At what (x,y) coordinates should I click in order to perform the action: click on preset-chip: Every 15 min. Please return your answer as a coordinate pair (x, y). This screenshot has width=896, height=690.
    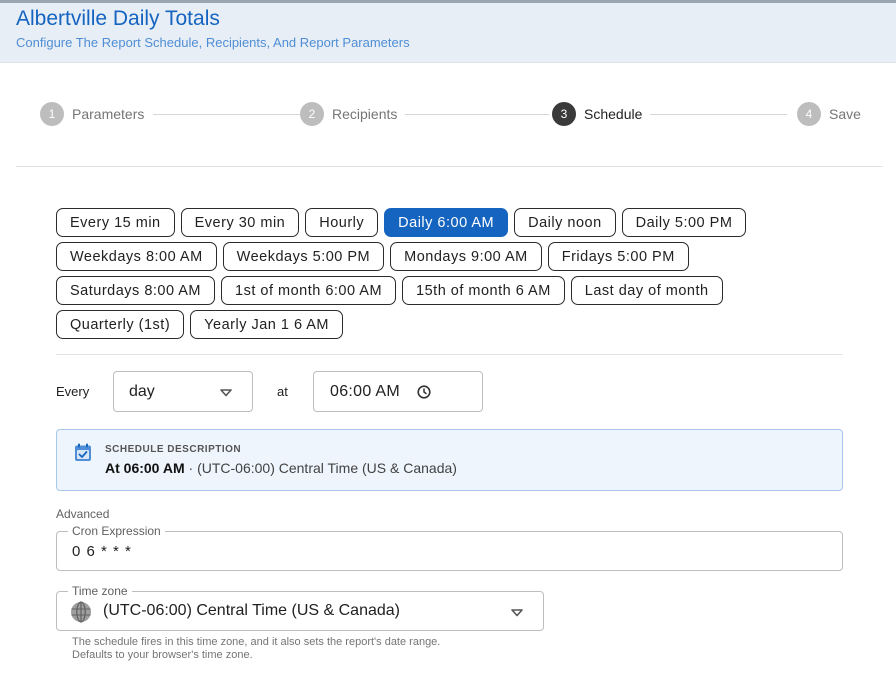
    Looking at the image, I should click on (115, 222).